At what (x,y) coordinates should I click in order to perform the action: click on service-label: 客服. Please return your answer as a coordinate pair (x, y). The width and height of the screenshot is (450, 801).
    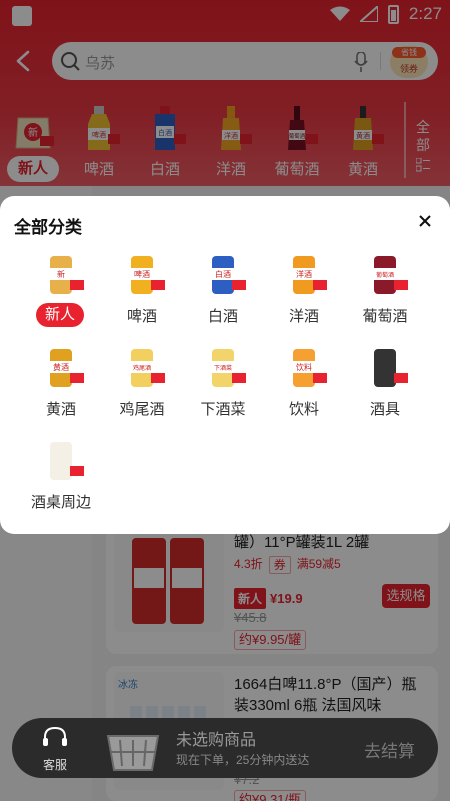
    Looking at the image, I should click on (54, 765).